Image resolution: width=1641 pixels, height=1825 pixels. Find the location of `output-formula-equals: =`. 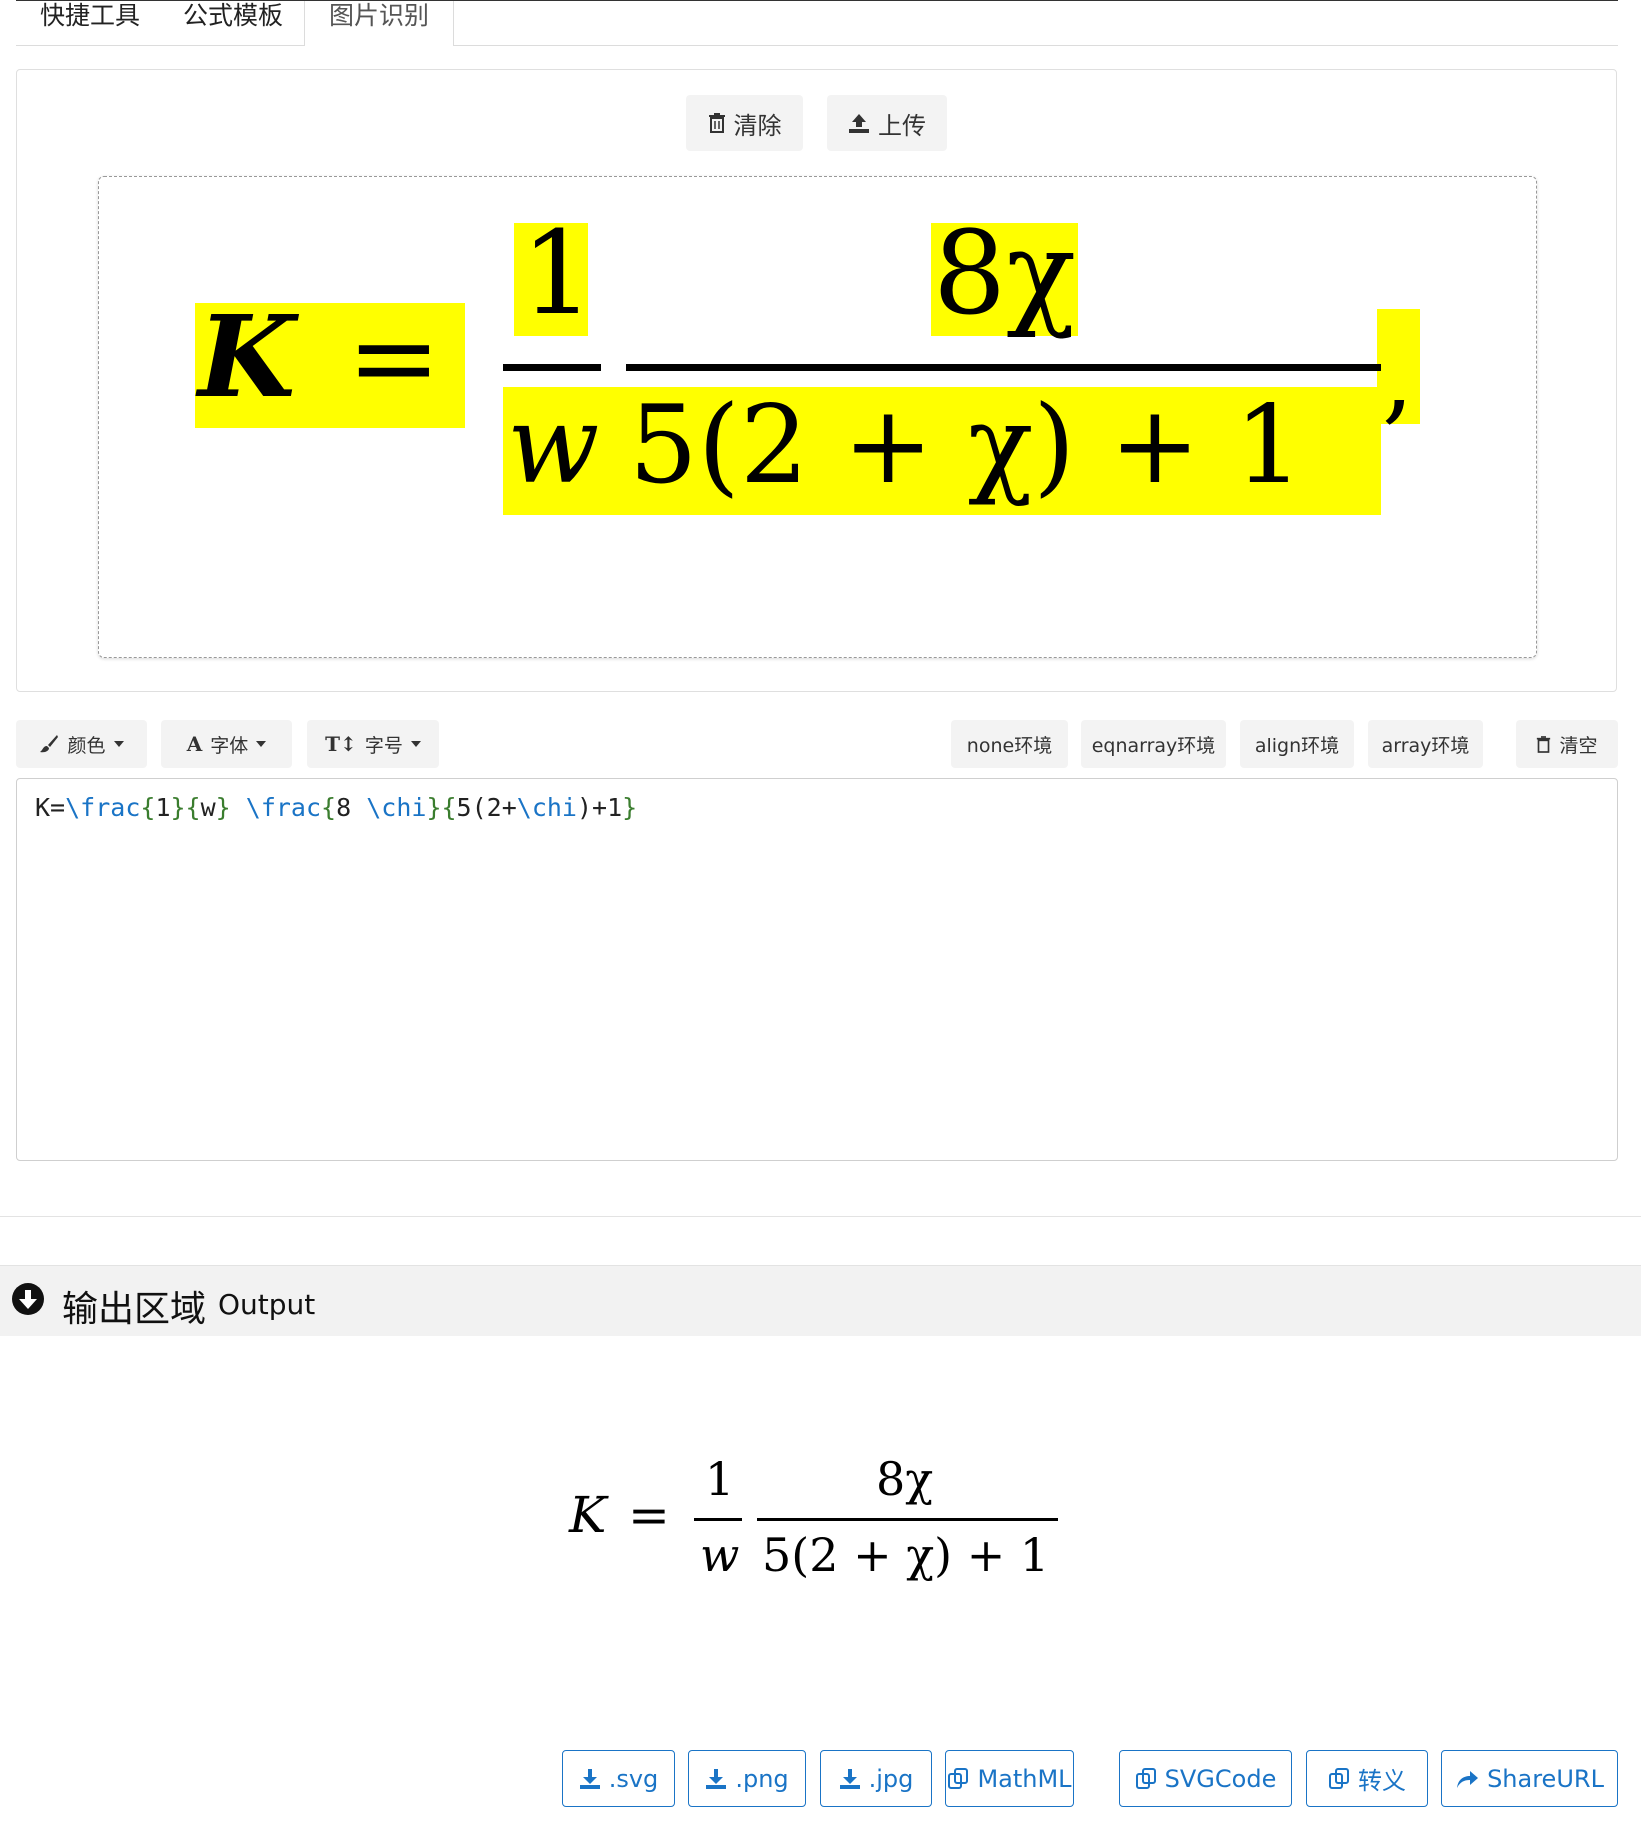

output-formula-equals: = is located at coordinates (649, 1515).